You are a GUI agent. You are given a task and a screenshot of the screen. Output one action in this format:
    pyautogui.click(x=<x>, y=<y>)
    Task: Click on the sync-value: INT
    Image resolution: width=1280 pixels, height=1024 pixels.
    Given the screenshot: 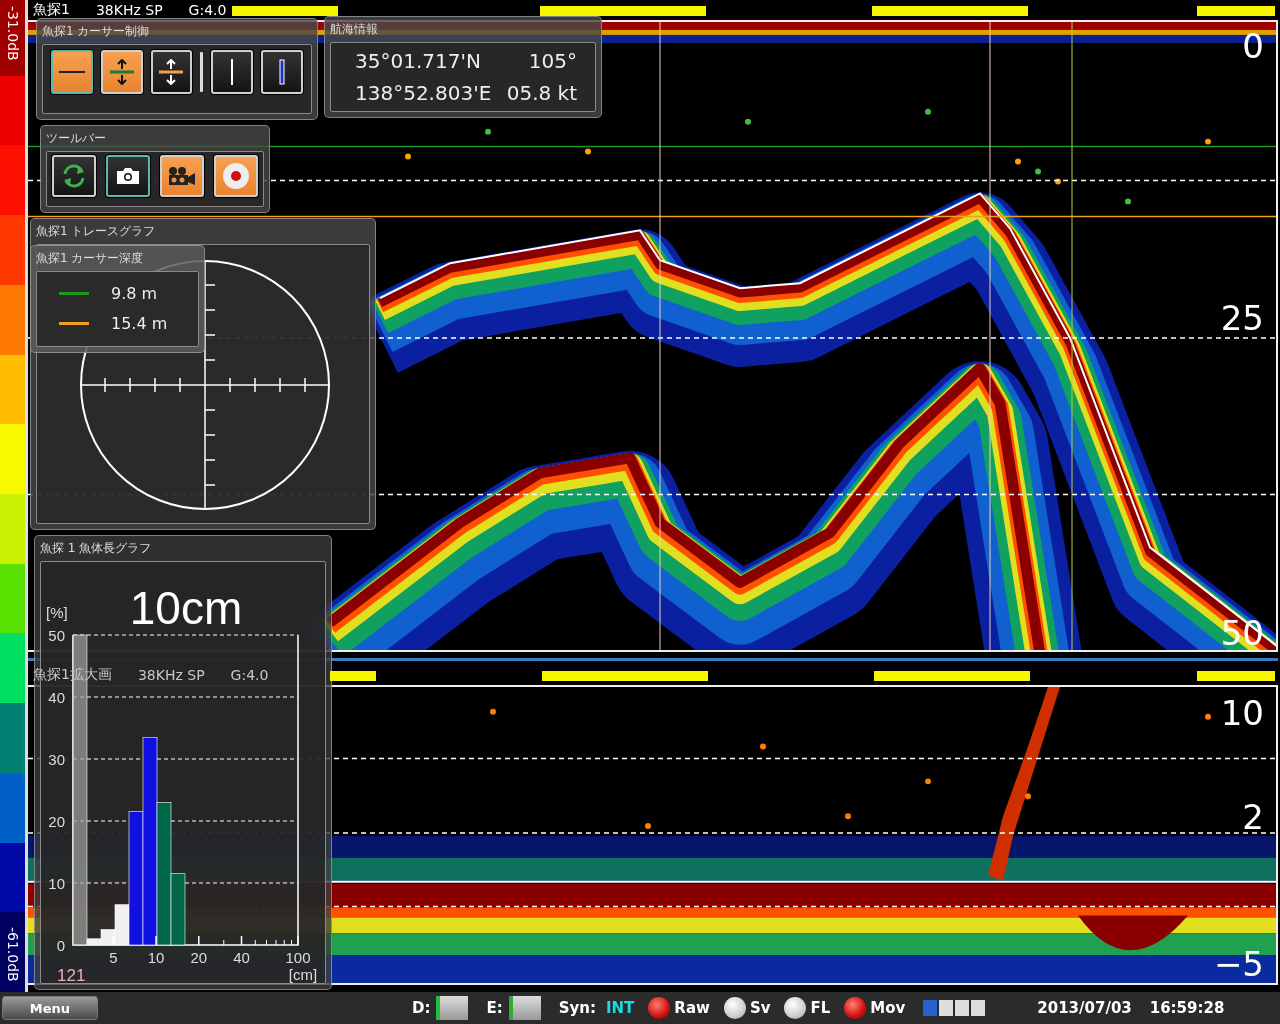 What is the action you would take?
    pyautogui.click(x=620, y=1008)
    